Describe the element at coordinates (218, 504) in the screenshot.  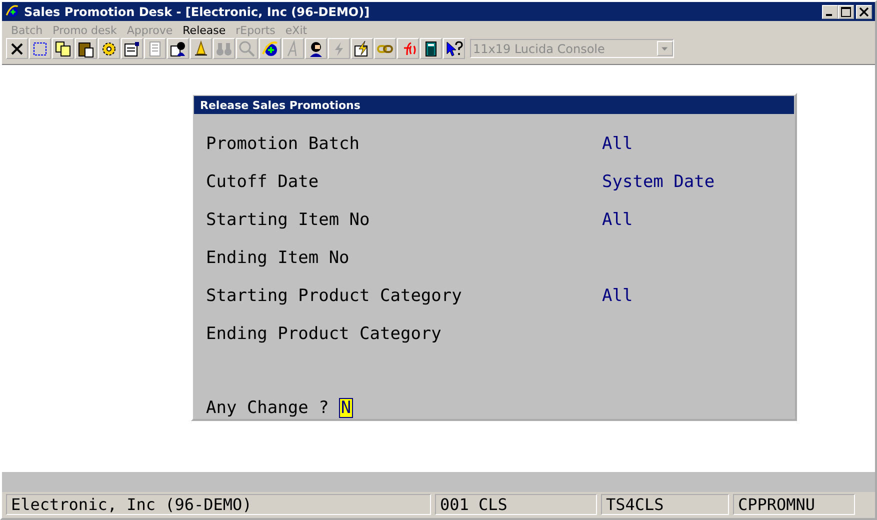
I see `status-panel: Electronic, Inc (96-DEMO)` at that location.